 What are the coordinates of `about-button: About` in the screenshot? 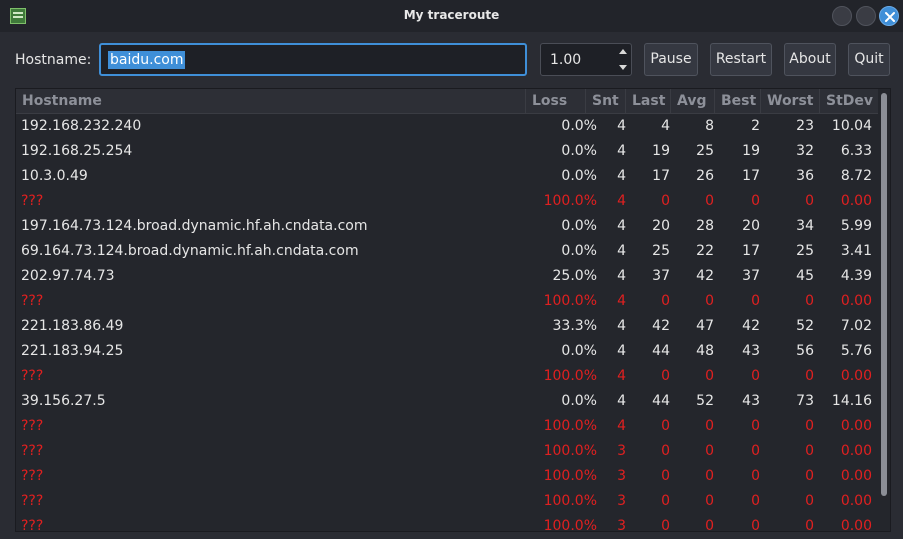 It's located at (810, 59).